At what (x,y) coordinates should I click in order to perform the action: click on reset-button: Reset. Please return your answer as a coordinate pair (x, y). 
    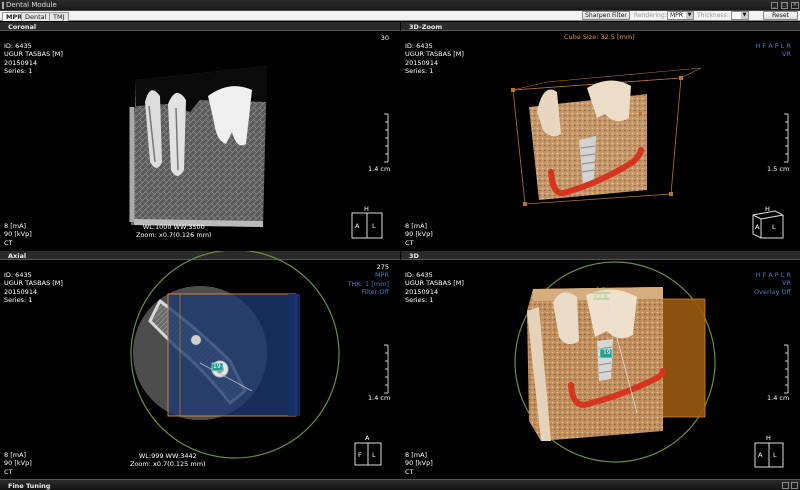
    Looking at the image, I should click on (780, 15).